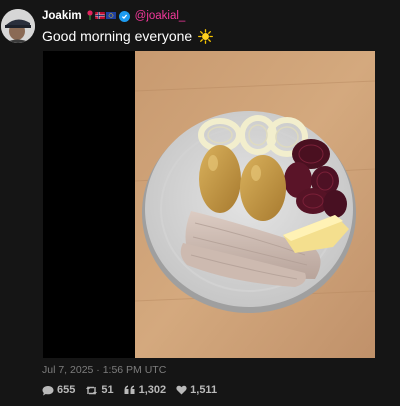 This screenshot has height=406, width=400. I want to click on author-flags, so click(101, 16).